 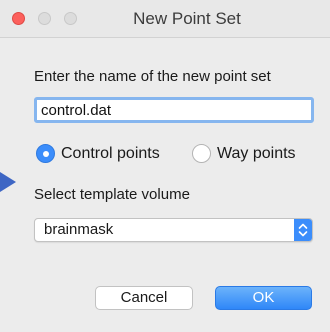 What do you see at coordinates (144, 298) in the screenshot?
I see `cancel-button: Cancel` at bounding box center [144, 298].